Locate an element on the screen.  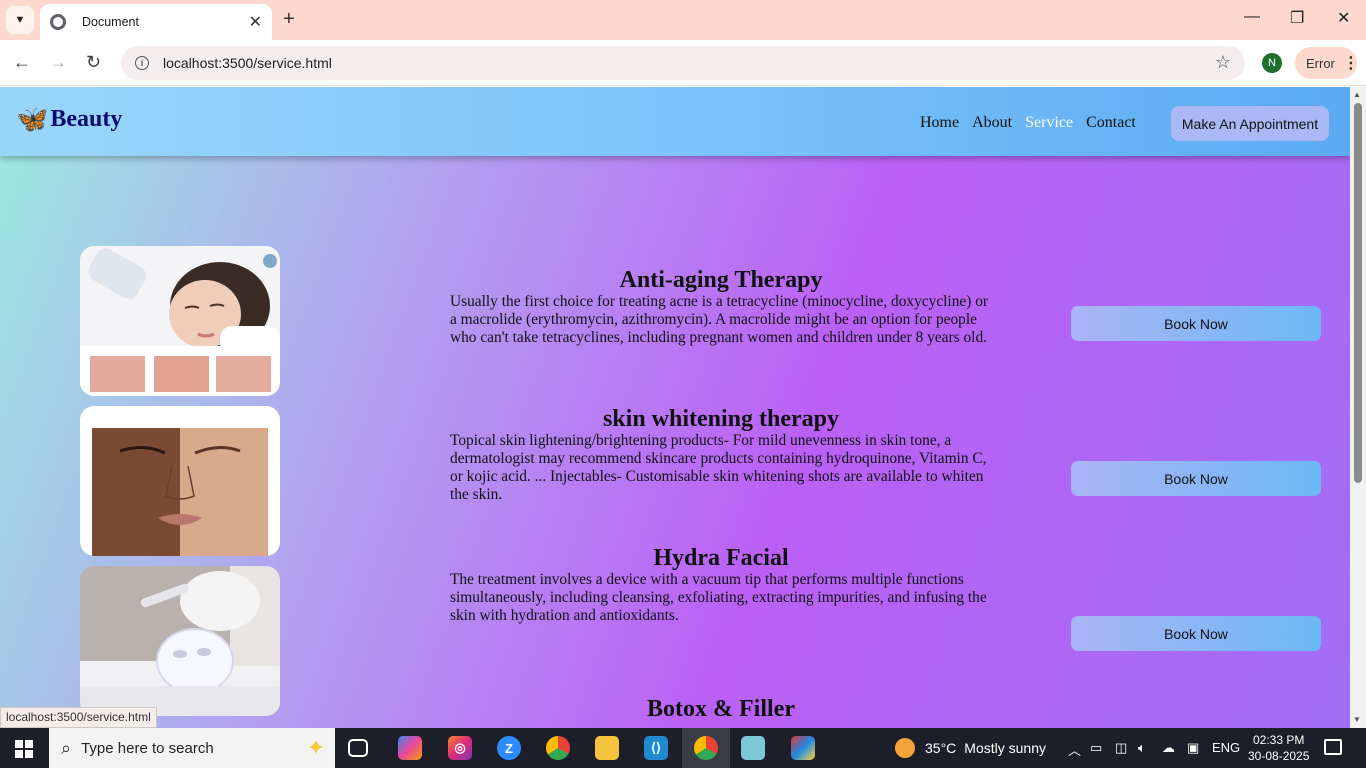
forward-icon: → is located at coordinates (58, 62).